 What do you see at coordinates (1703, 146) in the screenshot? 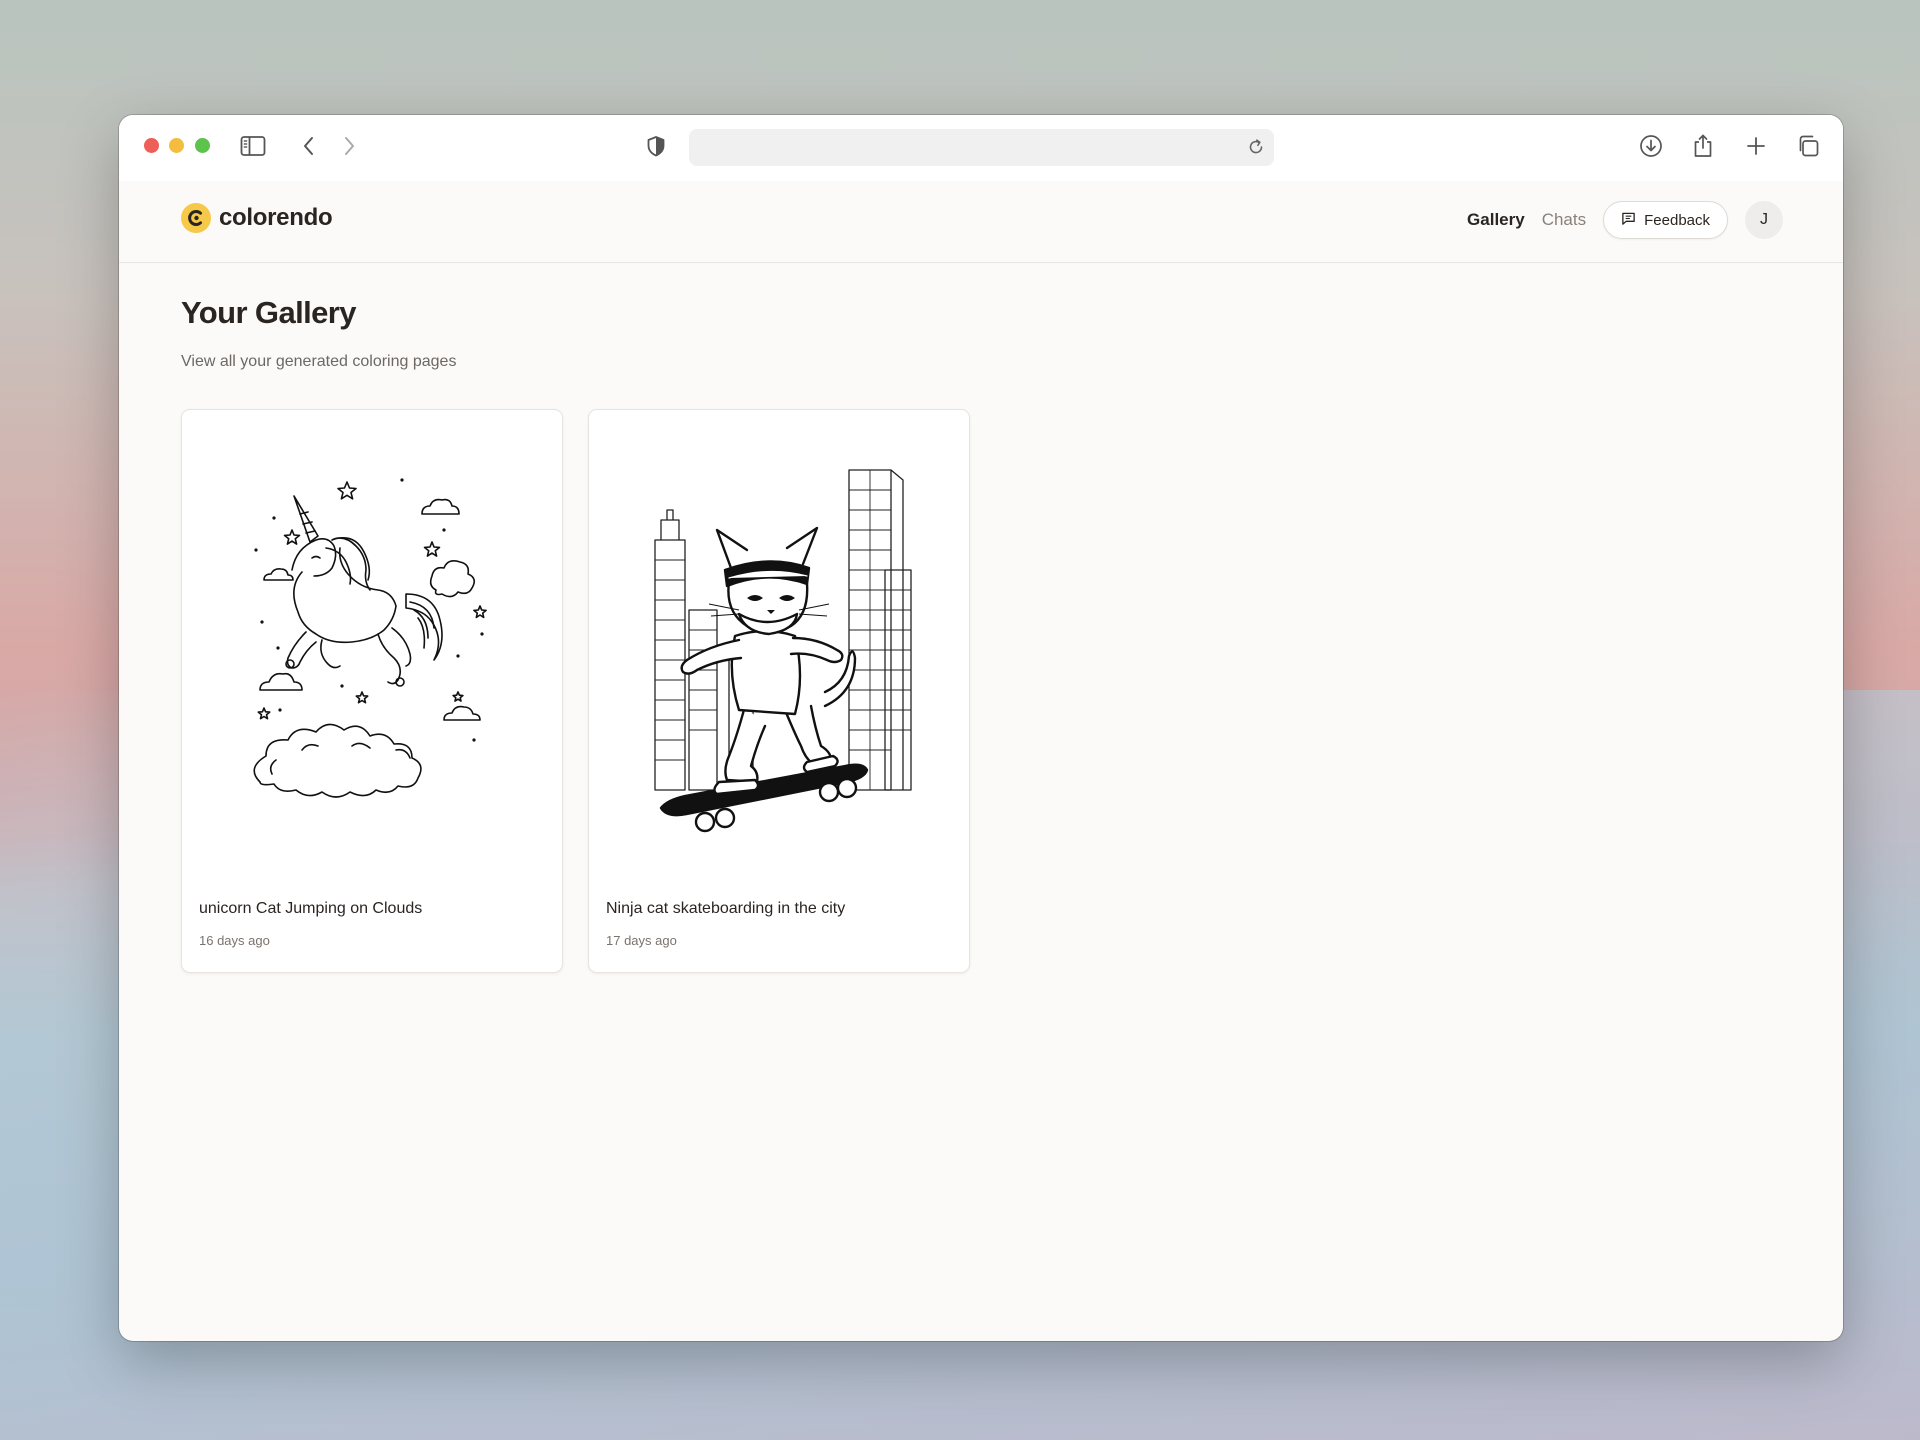
I see `share-icon` at bounding box center [1703, 146].